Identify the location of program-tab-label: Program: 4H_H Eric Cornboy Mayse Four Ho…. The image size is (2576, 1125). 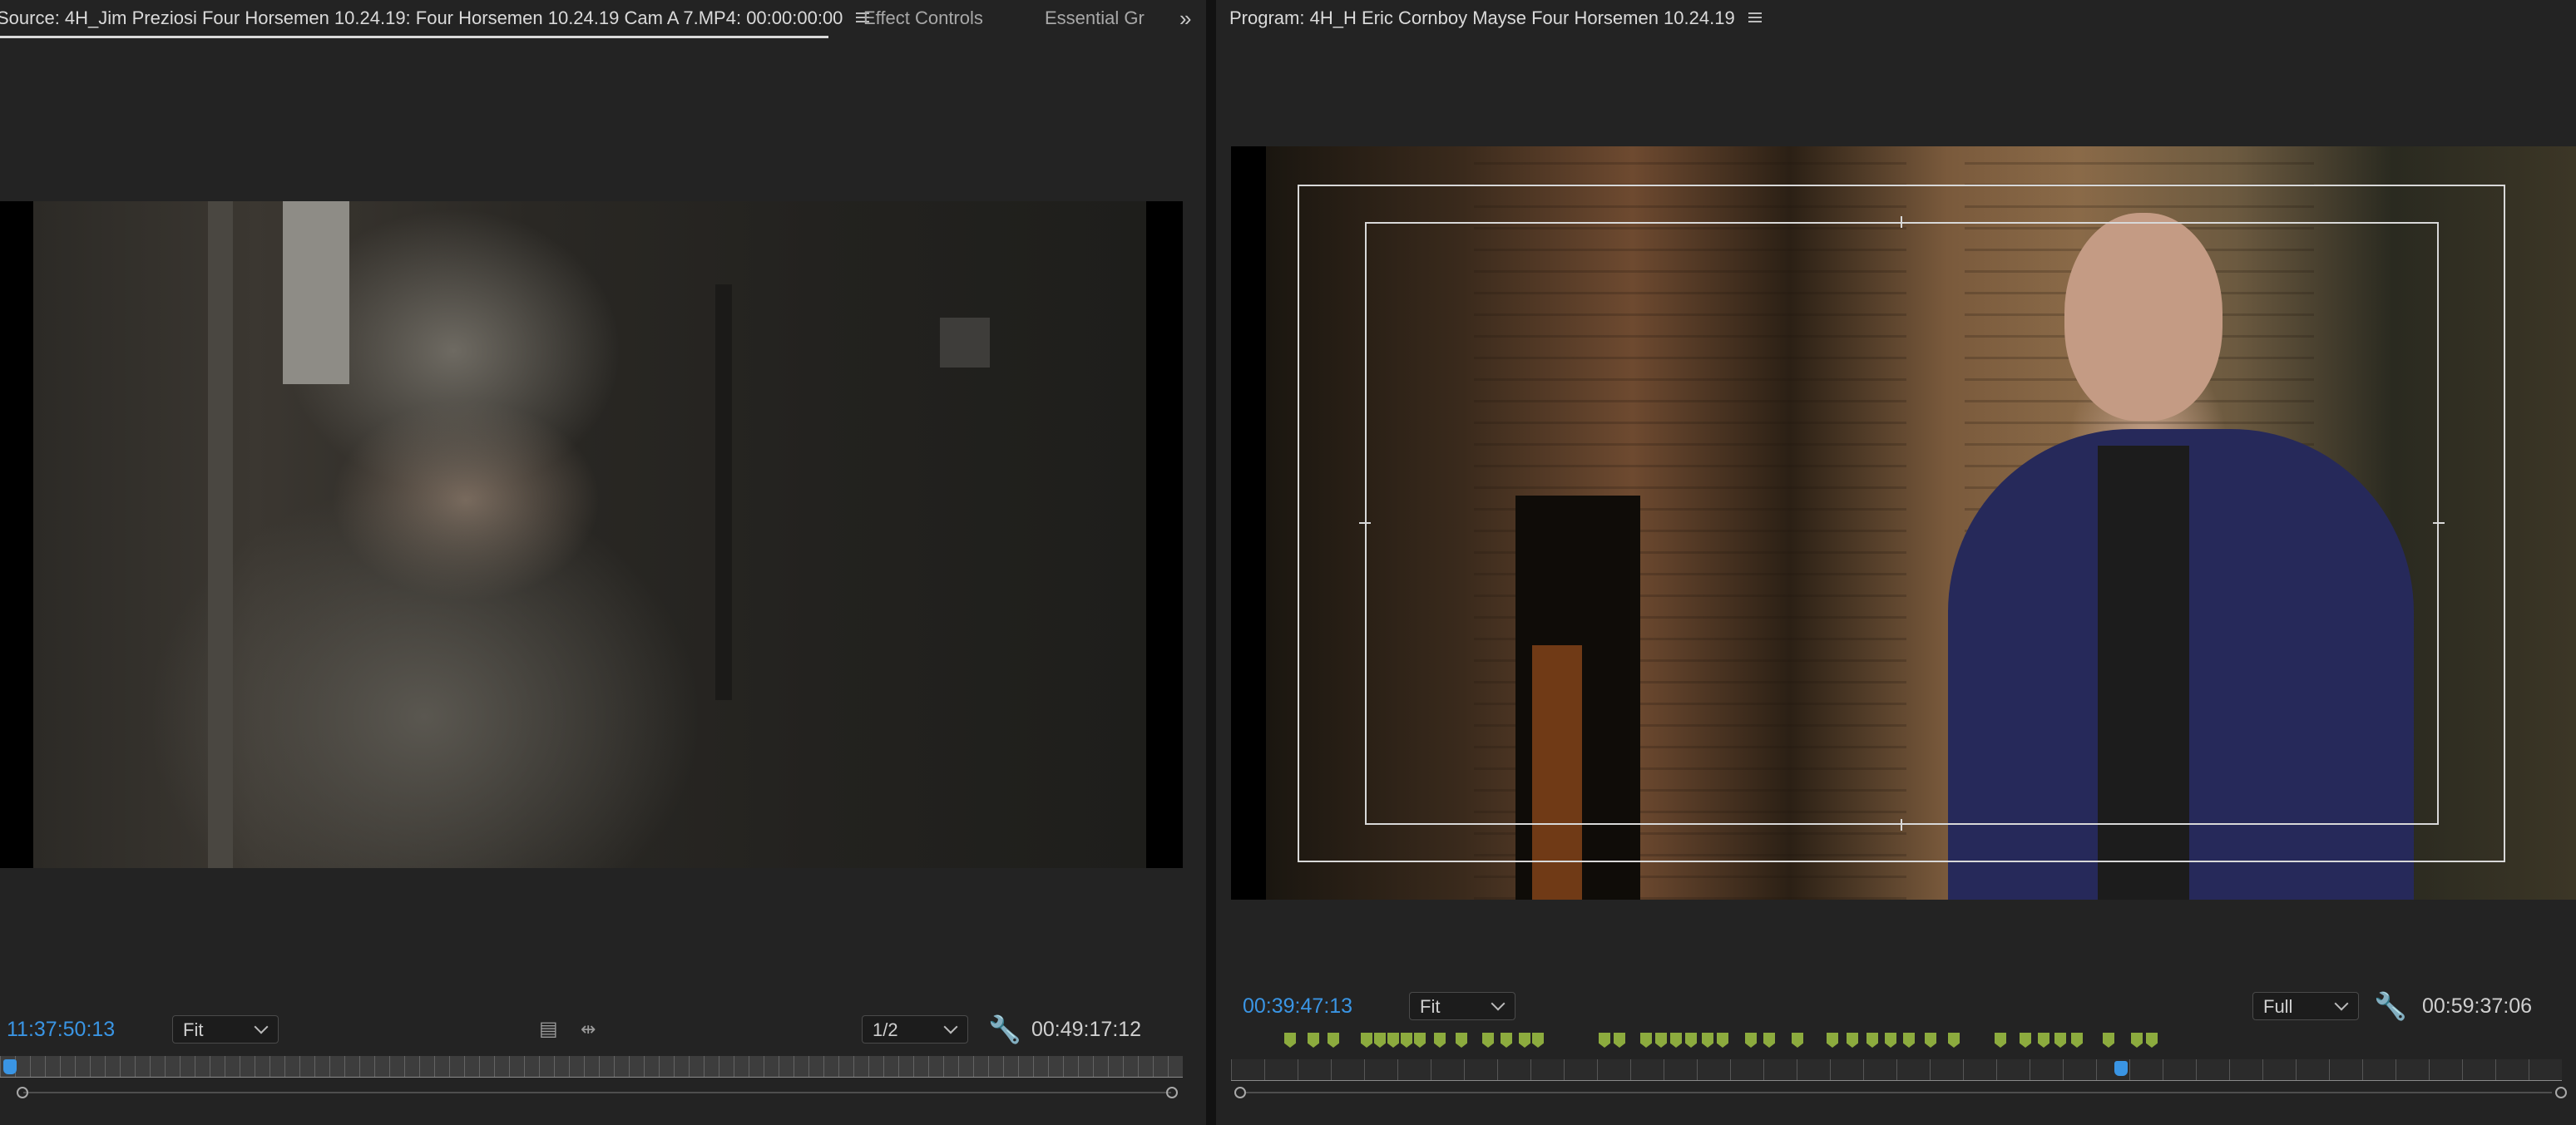
(1482, 17).